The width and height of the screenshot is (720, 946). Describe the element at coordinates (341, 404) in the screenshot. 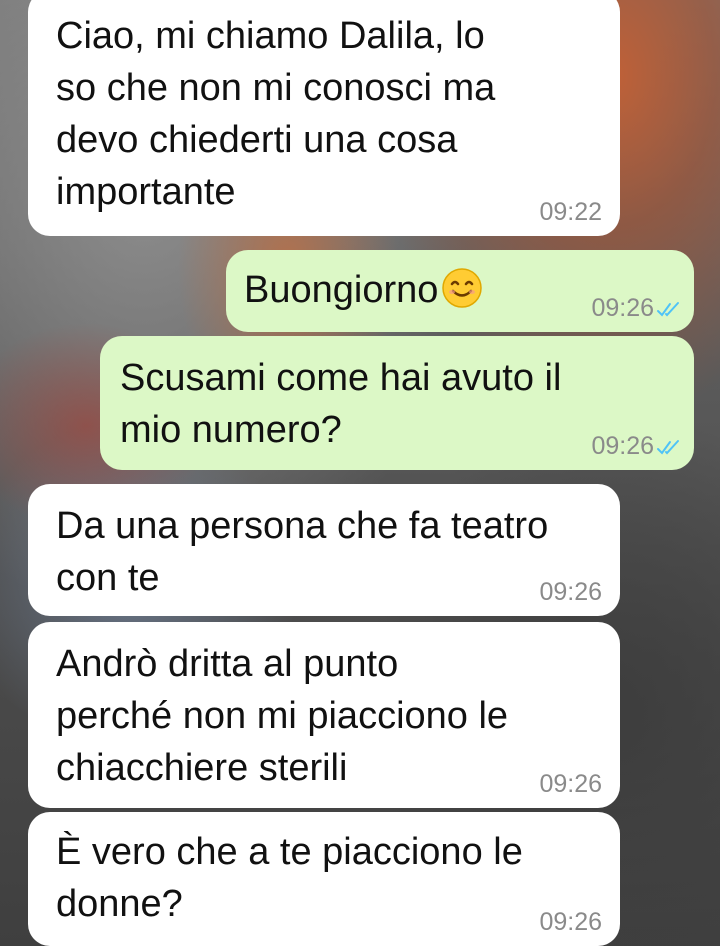

I see `message-text: Scusami come hai avuto il mio numero?` at that location.